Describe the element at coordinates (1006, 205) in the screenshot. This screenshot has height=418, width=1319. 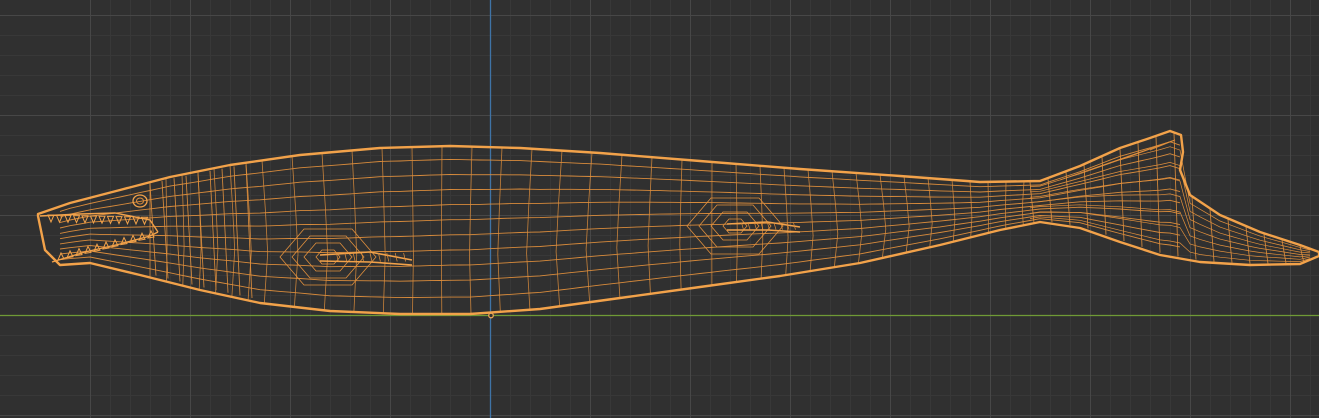
I see `edge-loop-ring` at that location.